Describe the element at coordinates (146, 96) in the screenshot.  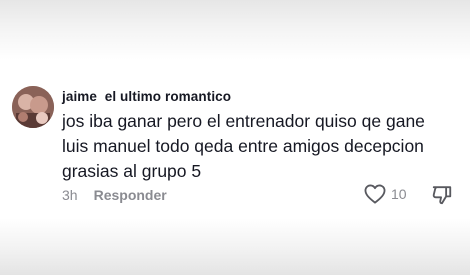
I see `comment-username: jaime el ultimo romantico` at that location.